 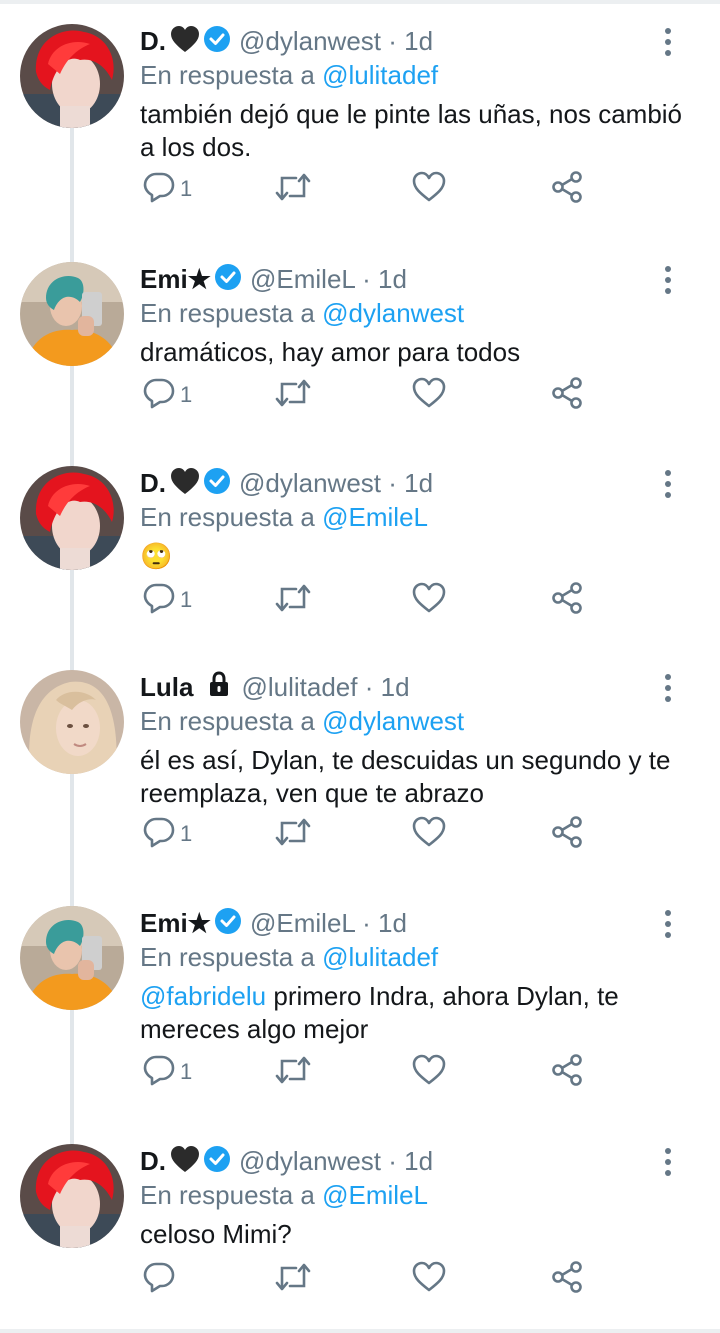 What do you see at coordinates (219, 688) in the screenshot?
I see `lock-icon` at bounding box center [219, 688].